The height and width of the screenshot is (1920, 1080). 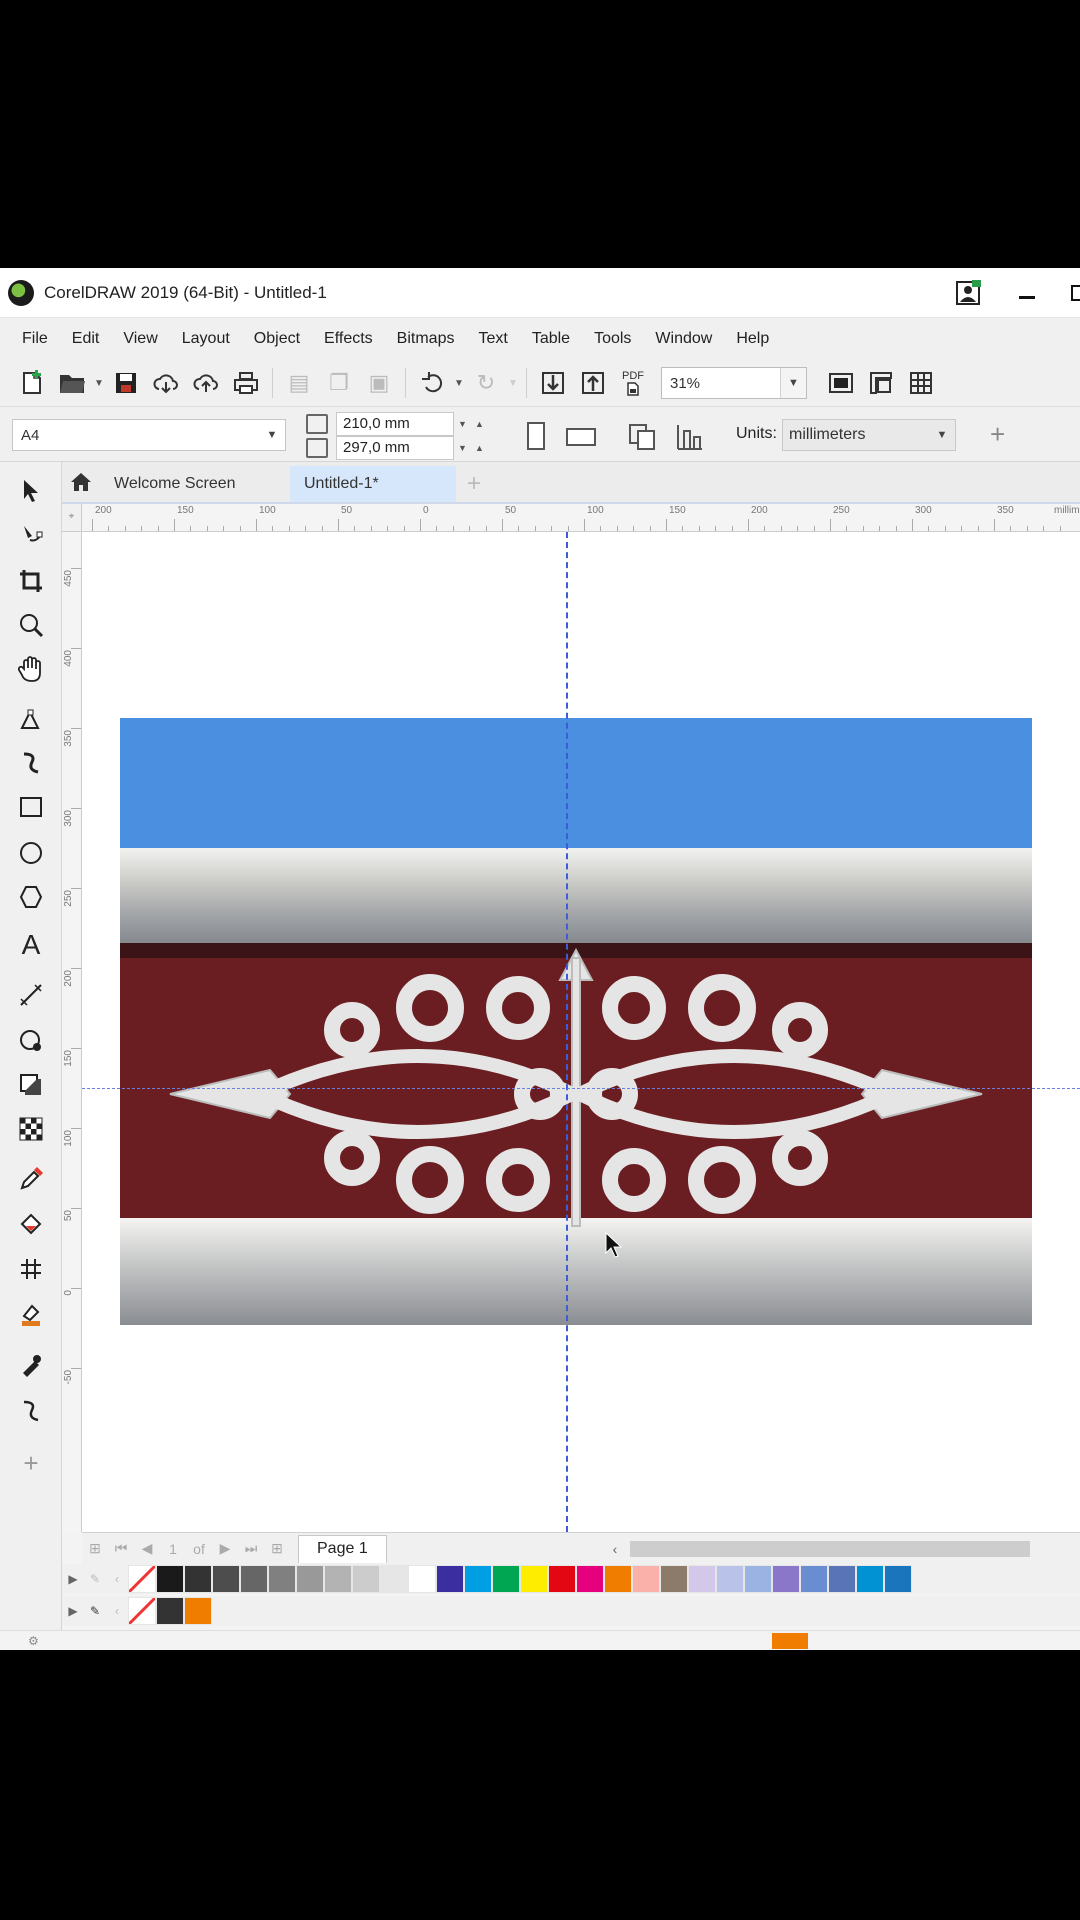 What do you see at coordinates (683, 339) in the screenshot?
I see `menu-window: Window` at bounding box center [683, 339].